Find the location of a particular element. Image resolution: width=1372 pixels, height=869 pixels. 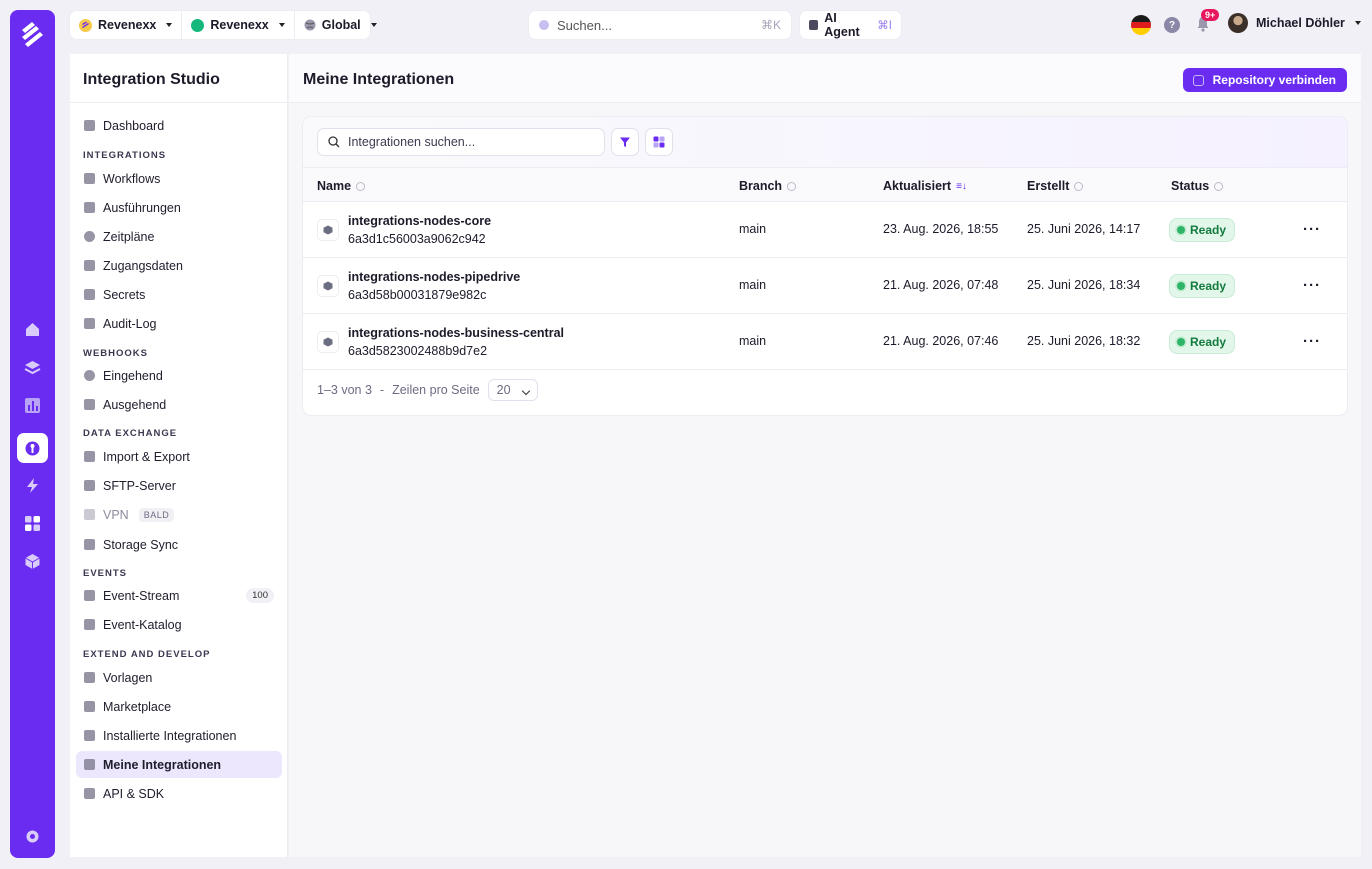

global-search-input: Suchen... ⌘K is located at coordinates (660, 25).